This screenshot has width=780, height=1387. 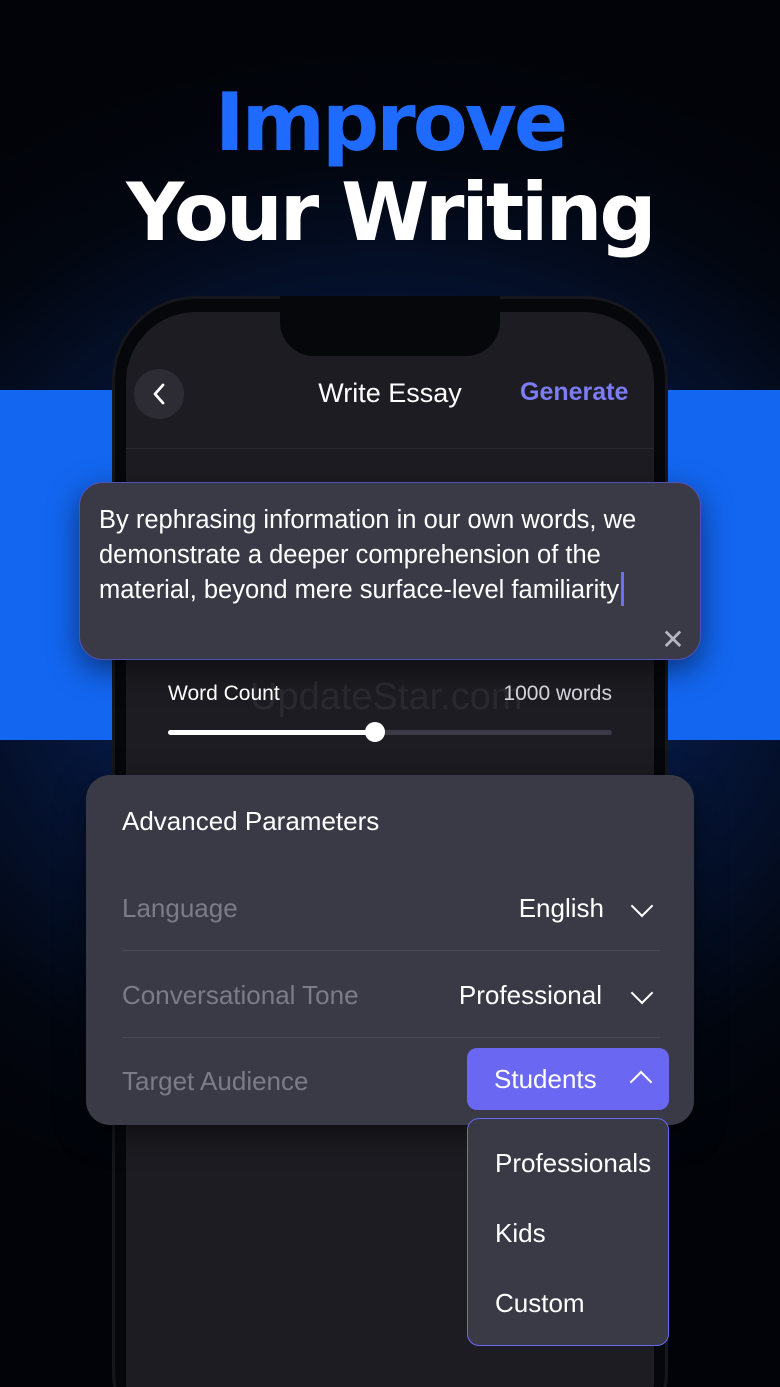 What do you see at coordinates (391, 122) in the screenshot?
I see `headline-improve: Improve` at bounding box center [391, 122].